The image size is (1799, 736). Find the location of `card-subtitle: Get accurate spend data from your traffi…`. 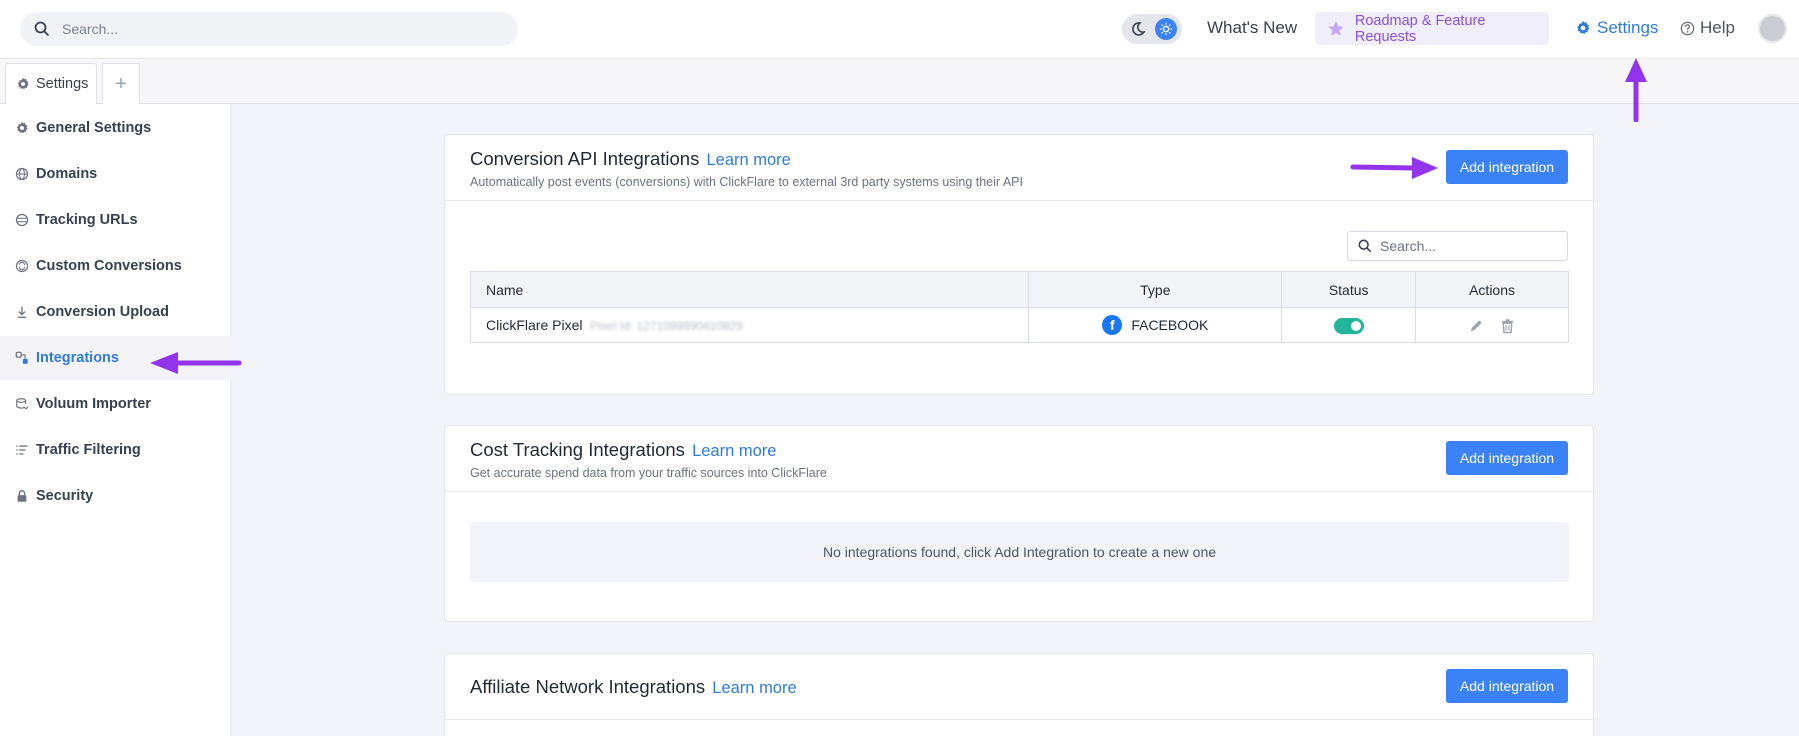

card-subtitle: Get accurate spend data from your traffi… is located at coordinates (648, 473).